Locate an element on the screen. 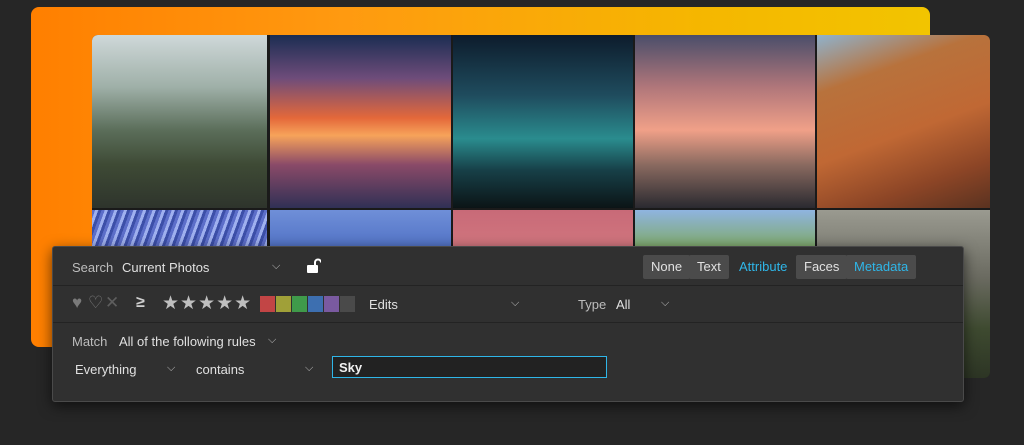 The image size is (1024, 445). filter-none-button: None is located at coordinates (667, 267).